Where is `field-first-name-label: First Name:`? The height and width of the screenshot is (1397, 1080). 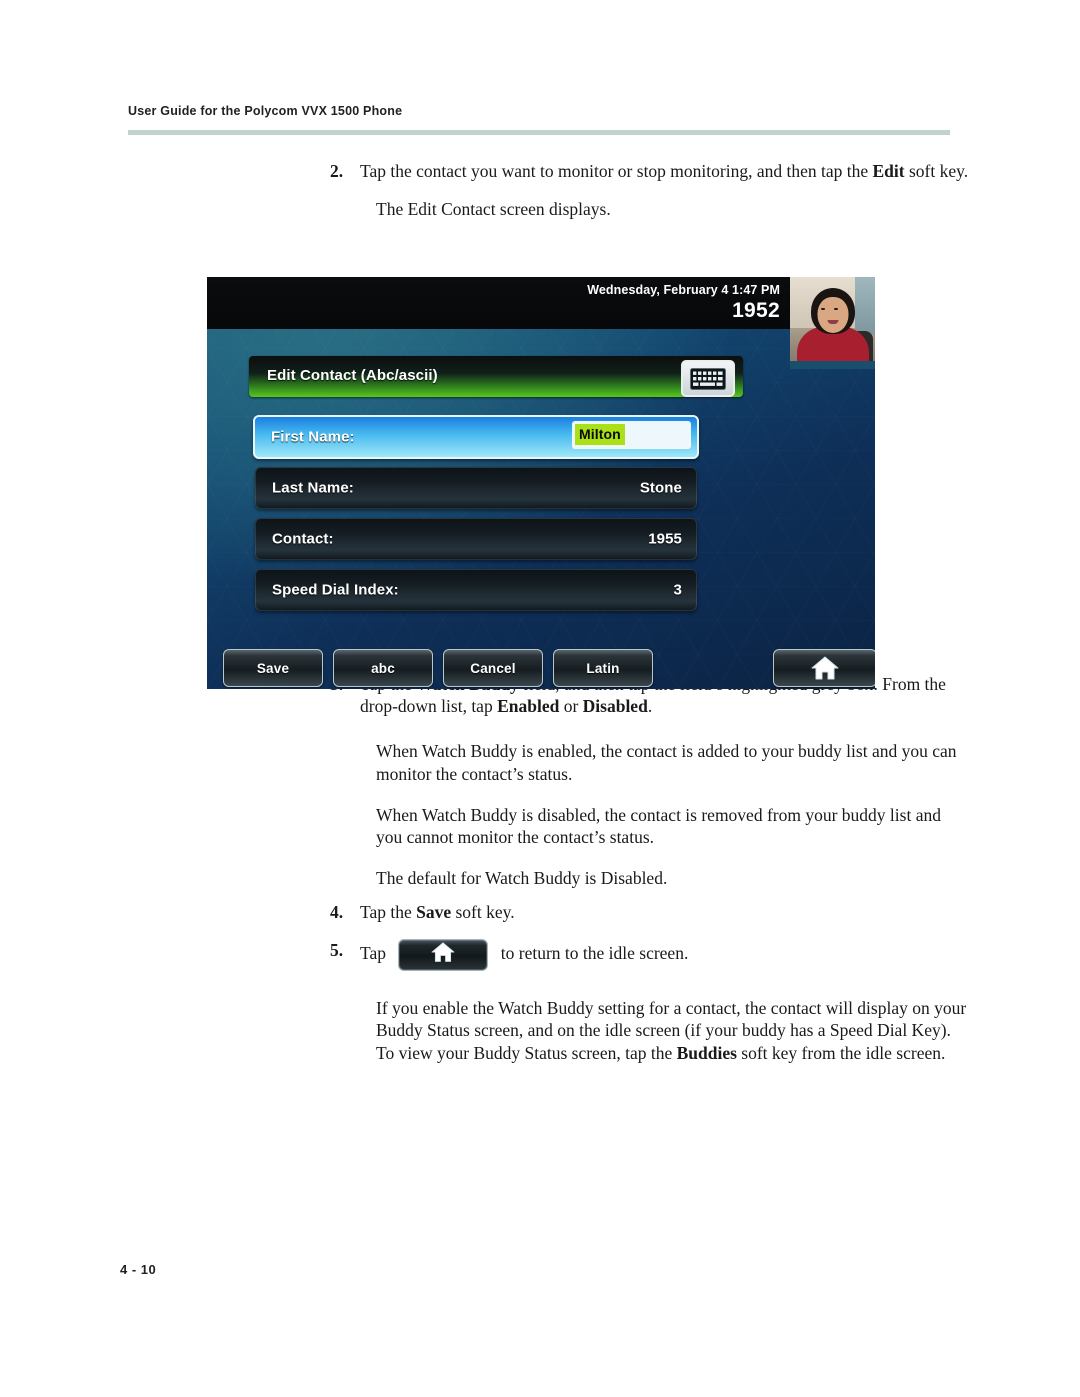 field-first-name-label: First Name: is located at coordinates (313, 437).